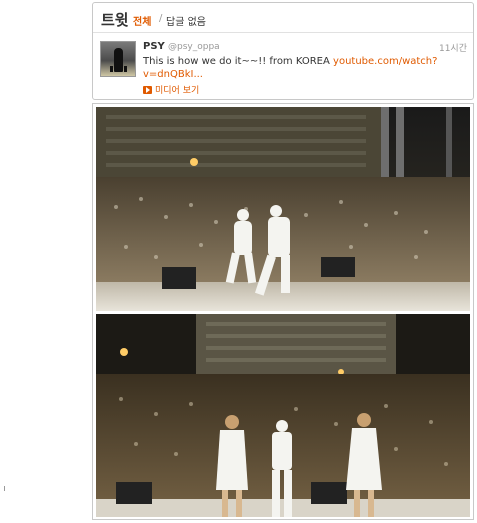 The image size is (477, 523). Describe the element at coordinates (194, 47) in the screenshot. I see `tweet-author-handle: @psy_oppa` at that location.